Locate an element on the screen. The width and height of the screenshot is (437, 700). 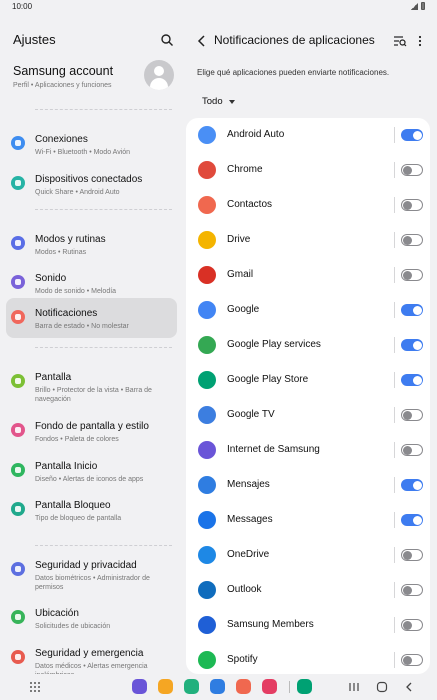
sidebar-item-label: Notificaciones is located at coordinates (66, 313).